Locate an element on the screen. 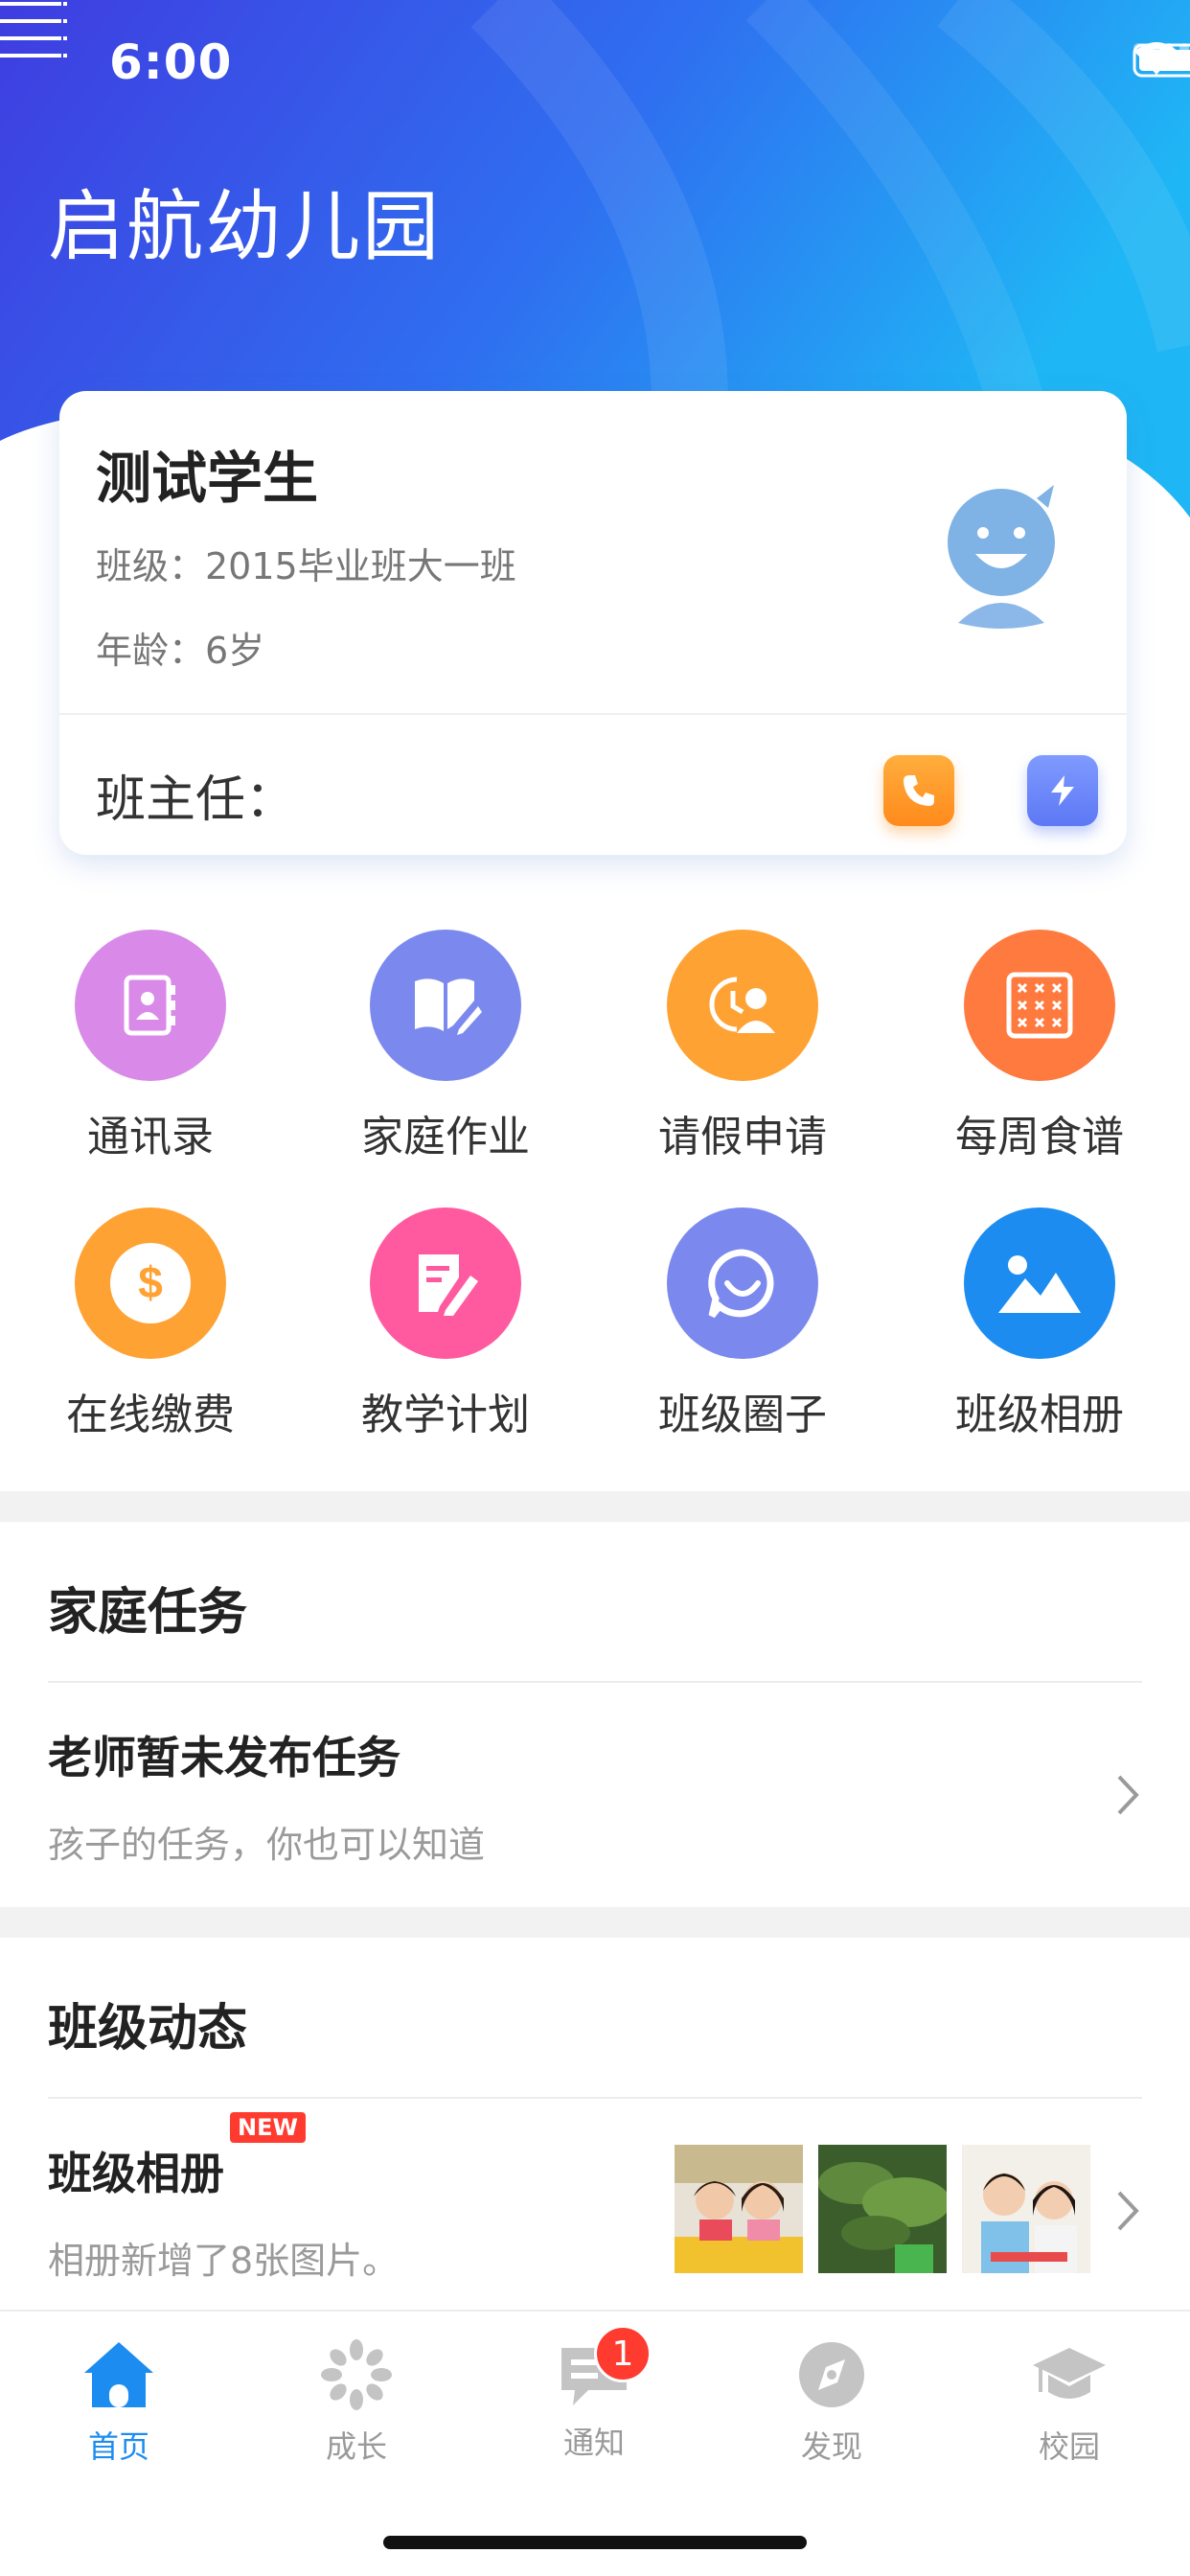 The height and width of the screenshot is (2576, 1190). leave-request-icon is located at coordinates (743, 1005).